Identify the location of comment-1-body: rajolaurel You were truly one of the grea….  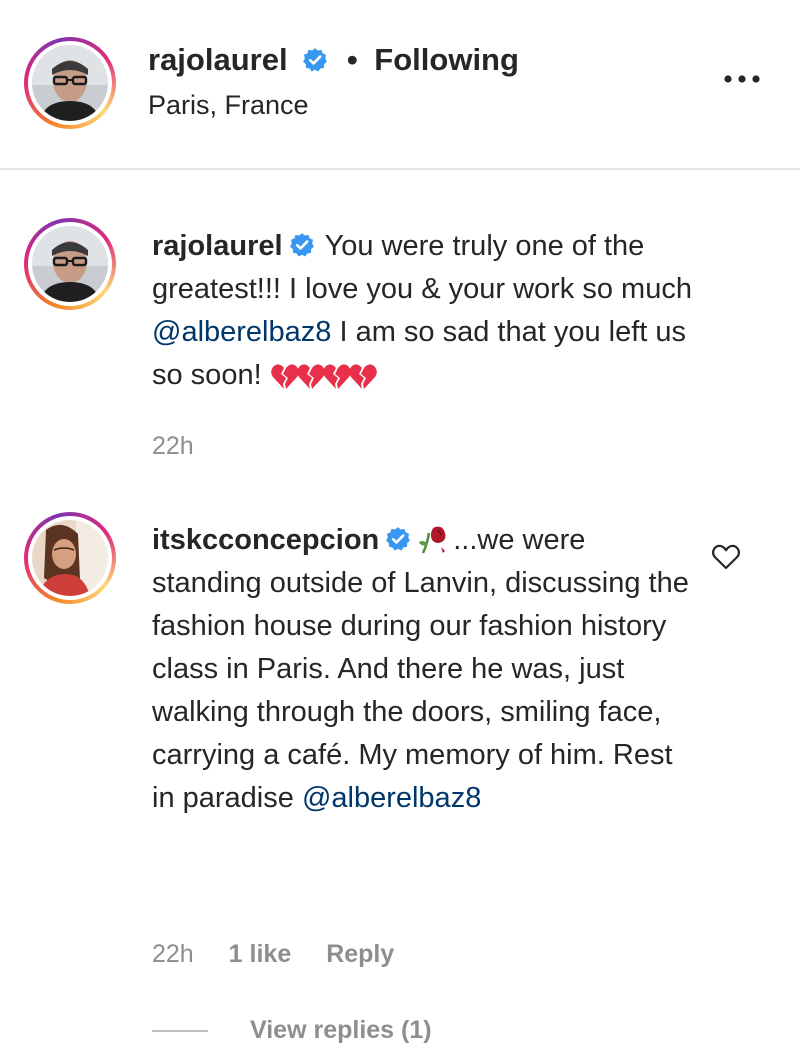
(432, 311).